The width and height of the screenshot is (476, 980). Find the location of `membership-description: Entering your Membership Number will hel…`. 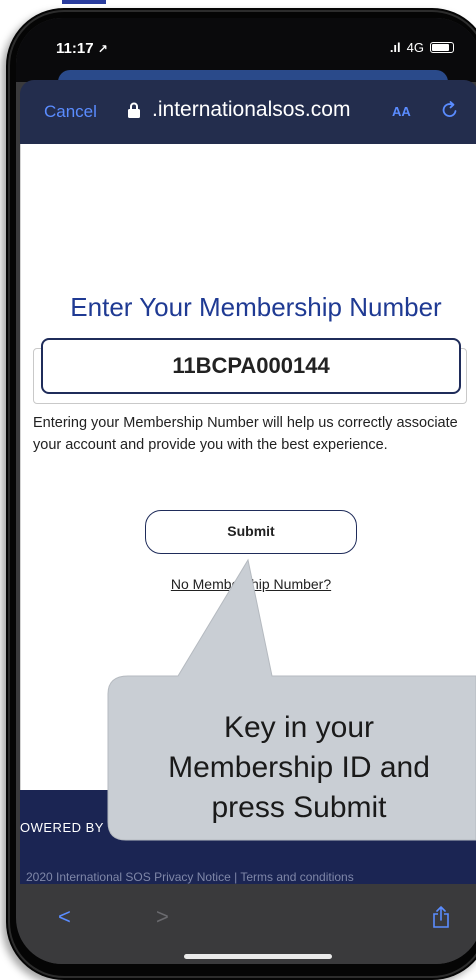

membership-description: Entering your Membership Number will hel… is located at coordinates (245, 434).